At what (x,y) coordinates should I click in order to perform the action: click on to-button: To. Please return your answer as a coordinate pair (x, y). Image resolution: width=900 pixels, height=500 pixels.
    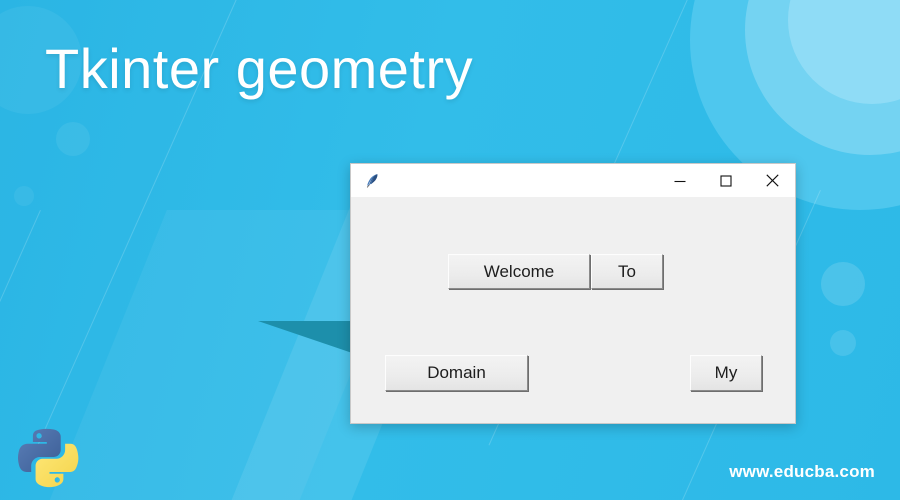
    Looking at the image, I should click on (627, 271).